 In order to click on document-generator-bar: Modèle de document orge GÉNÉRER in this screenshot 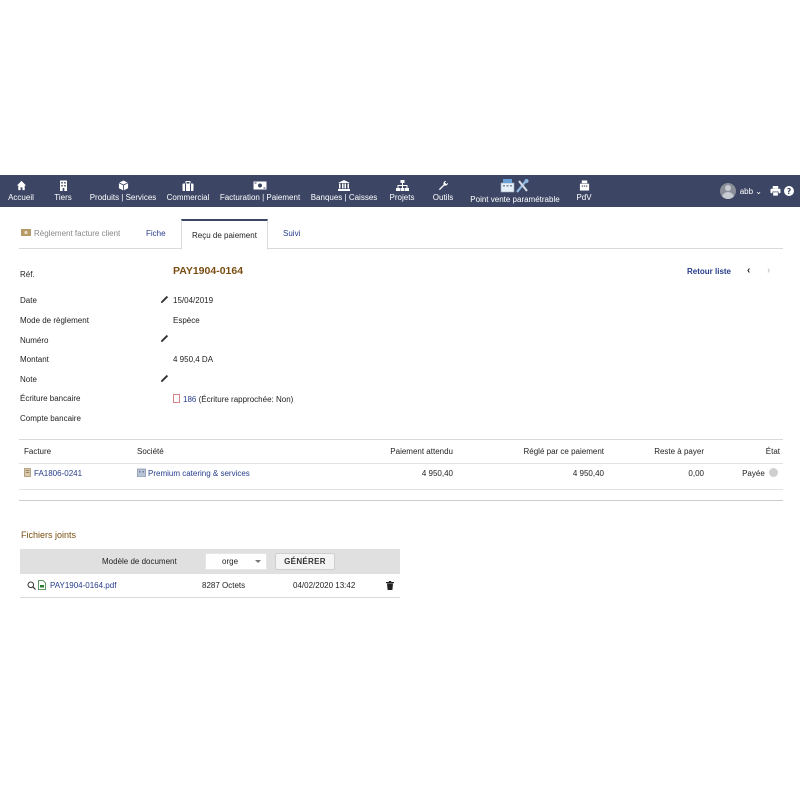, I will do `click(210, 561)`.